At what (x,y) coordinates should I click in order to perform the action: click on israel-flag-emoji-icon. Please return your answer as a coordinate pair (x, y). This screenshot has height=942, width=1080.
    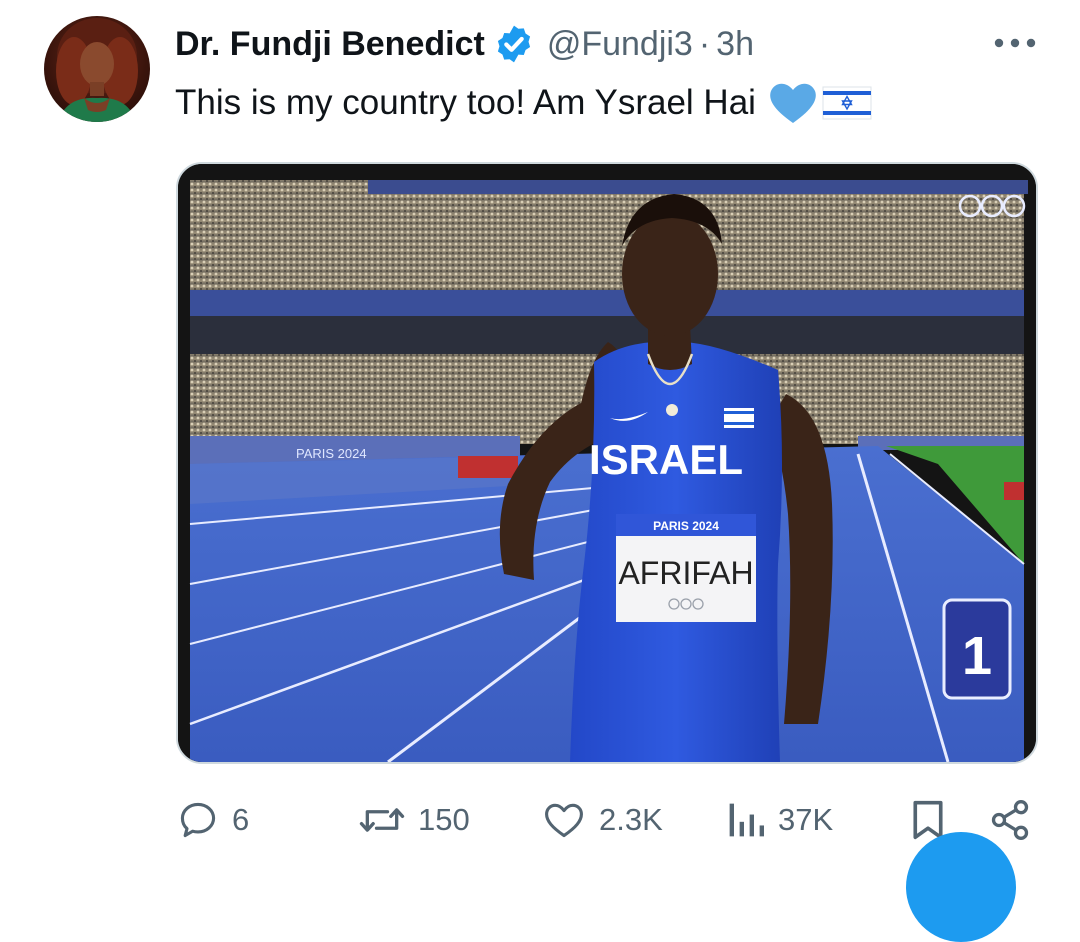
    Looking at the image, I should click on (847, 103).